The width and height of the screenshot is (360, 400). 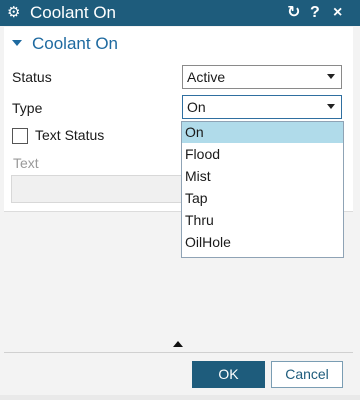 What do you see at coordinates (262, 176) in the screenshot?
I see `type-option-mist: Mist` at bounding box center [262, 176].